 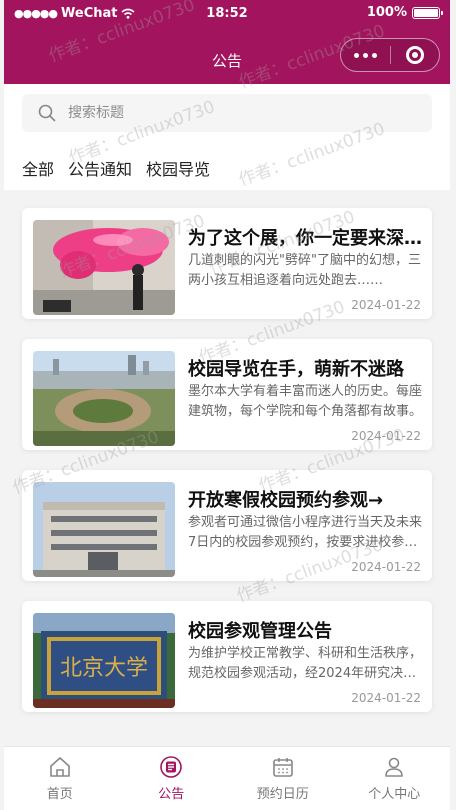 I want to click on target-icon, so click(x=414, y=55).